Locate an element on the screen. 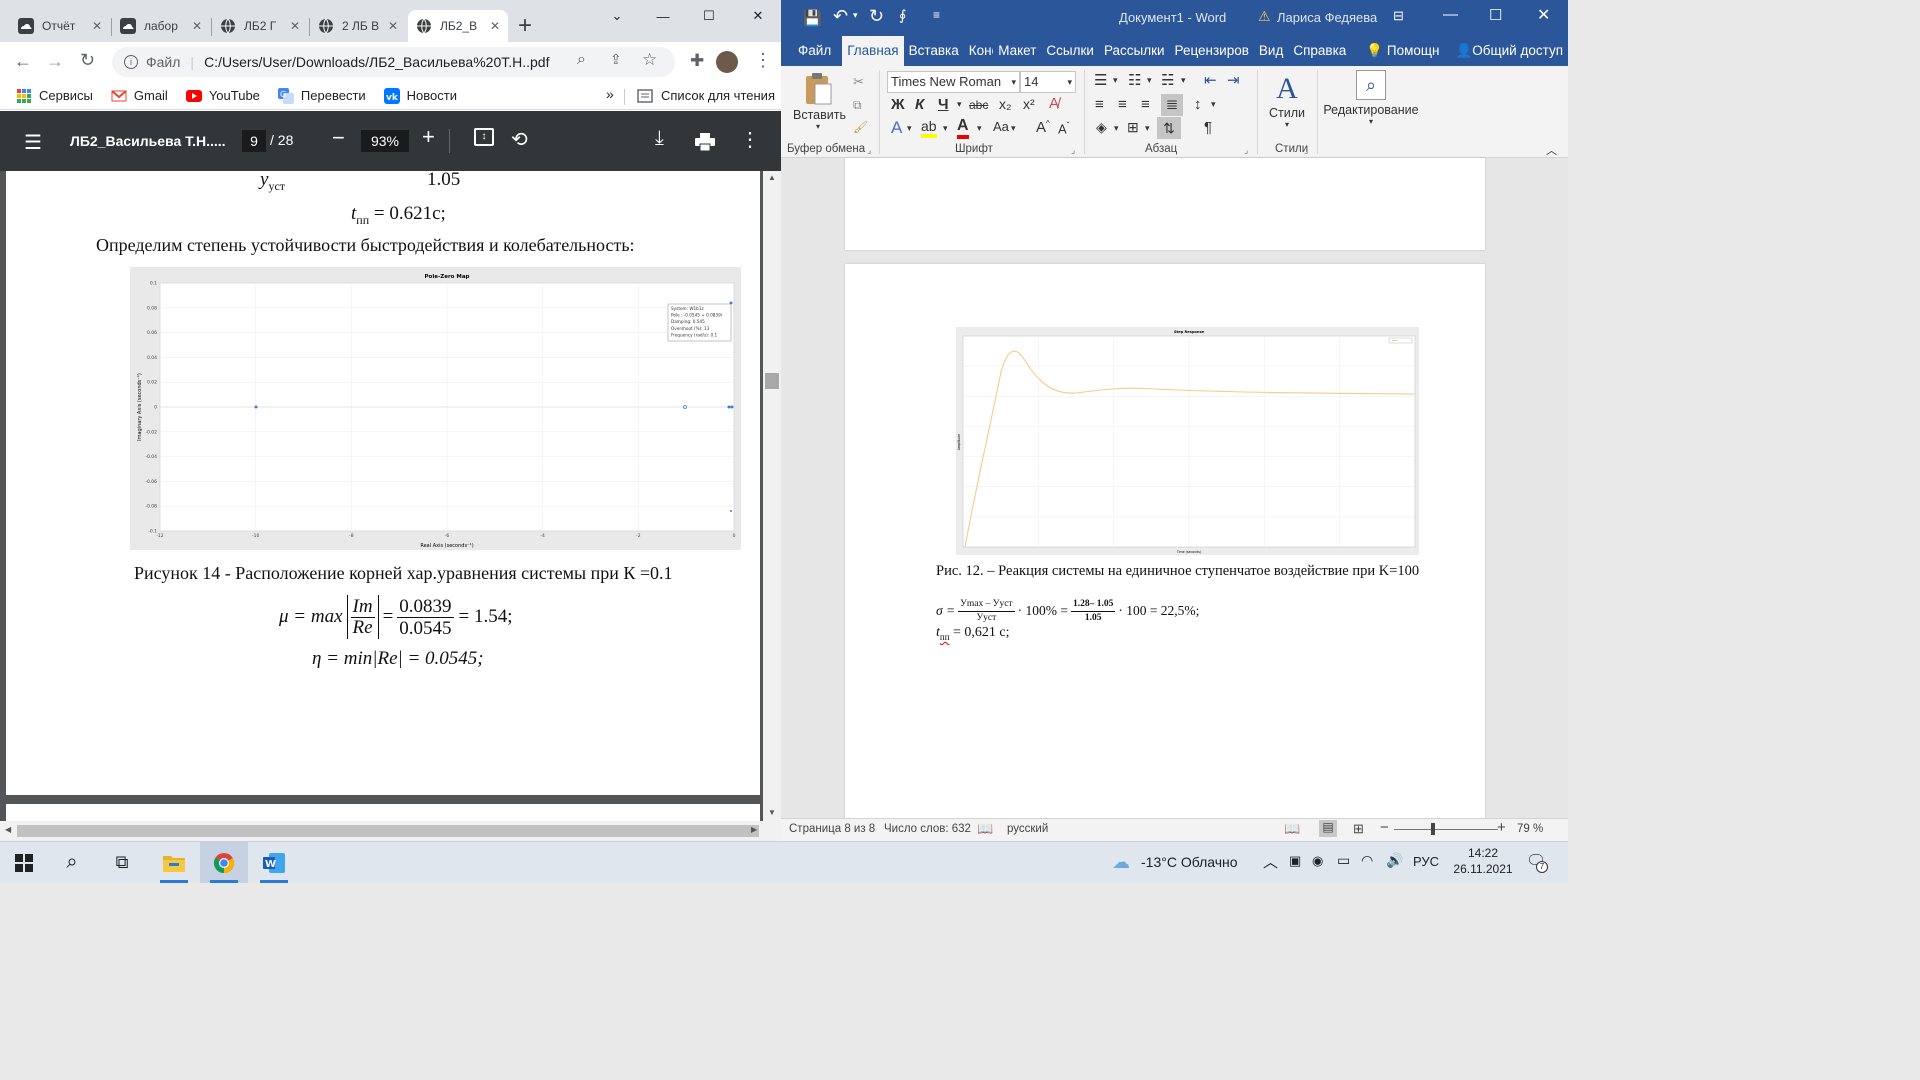 The height and width of the screenshot is (1080, 1920). chrome-taskbar-button is located at coordinates (224, 862).